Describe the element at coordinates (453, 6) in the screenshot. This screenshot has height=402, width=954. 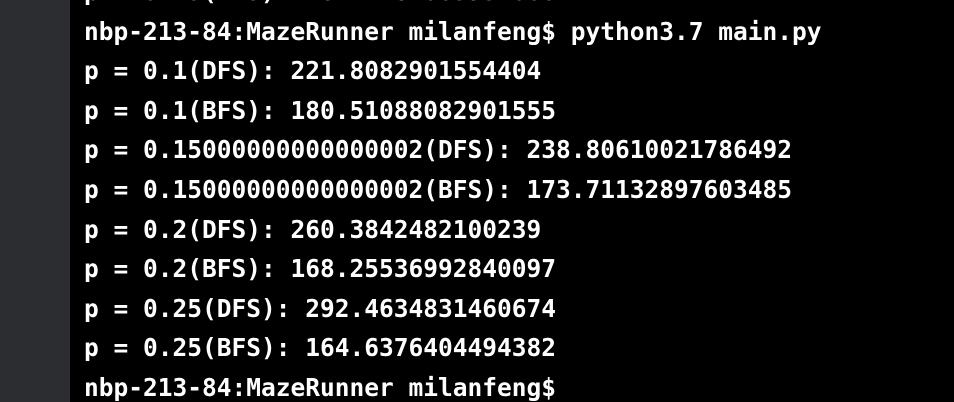
I see `output-line: p = 0.25(BFS): 164.7184065934066` at that location.